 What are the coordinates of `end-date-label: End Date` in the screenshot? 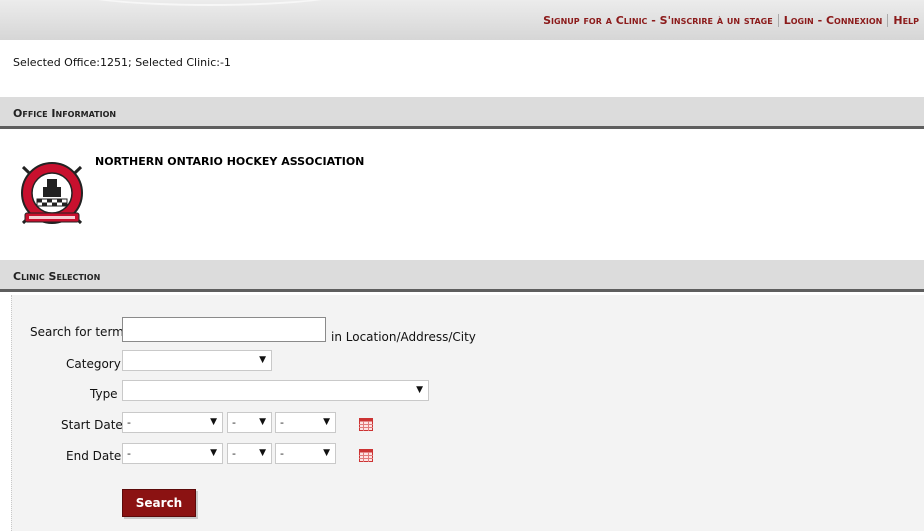 It's located at (94, 456).